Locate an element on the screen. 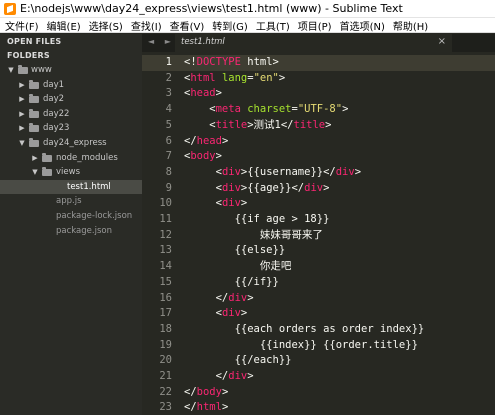  sidebar-item-views: ▼ views is located at coordinates (71, 172).